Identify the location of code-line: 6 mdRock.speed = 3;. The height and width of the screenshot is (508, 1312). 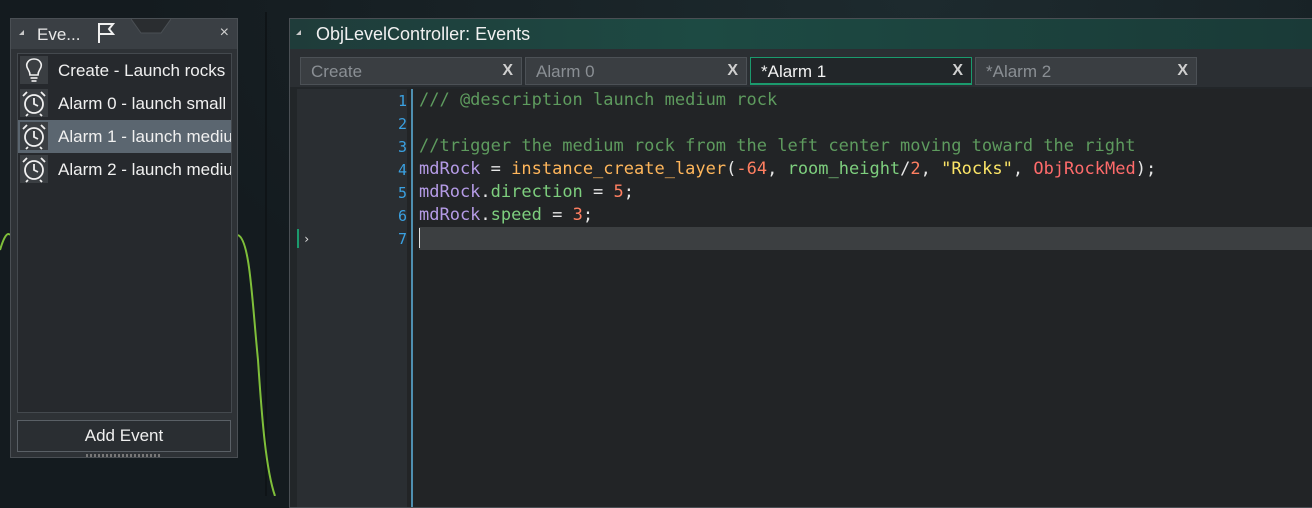
(804, 215).